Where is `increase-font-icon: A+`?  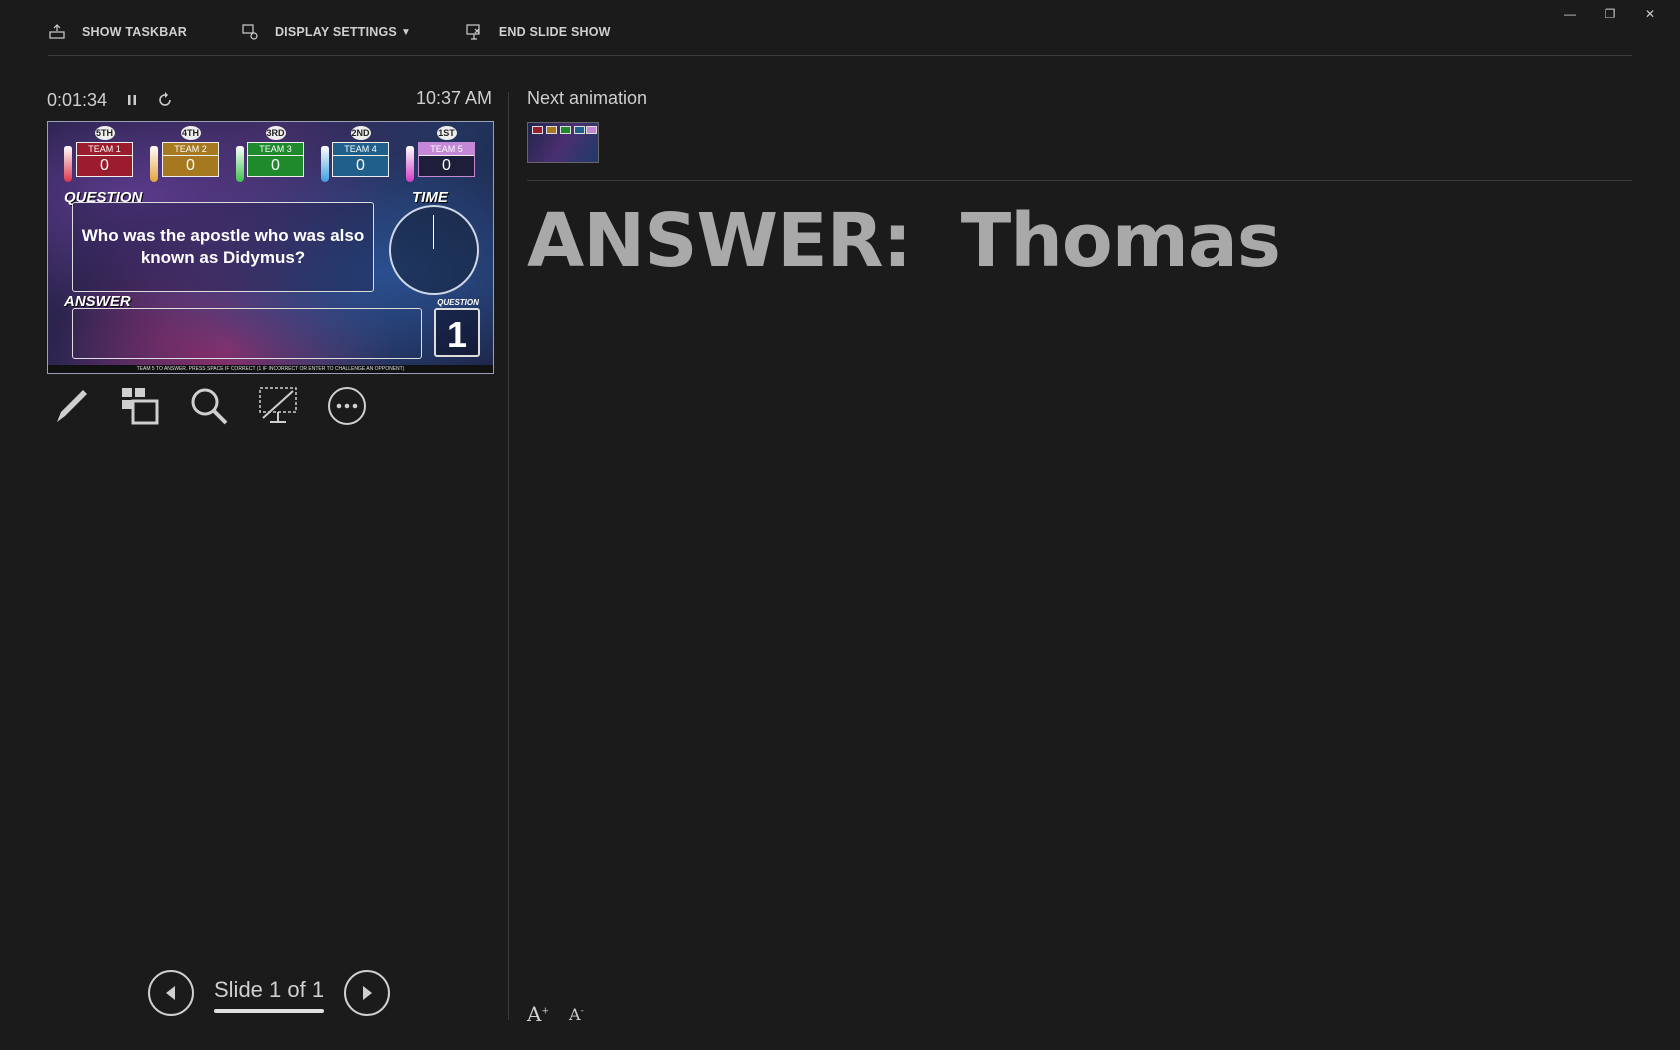
increase-font-icon: A+ is located at coordinates (538, 1014).